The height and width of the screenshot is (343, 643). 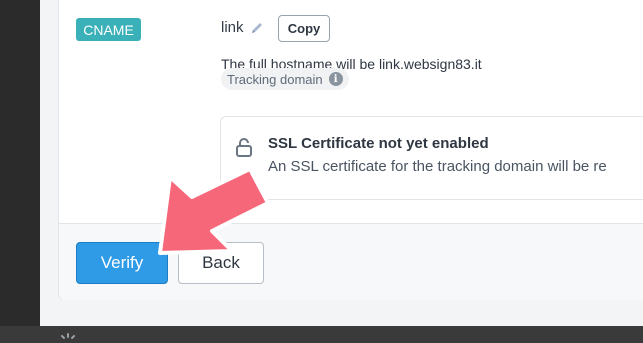 I want to click on loading-spinner-icon, so click(x=68, y=336).